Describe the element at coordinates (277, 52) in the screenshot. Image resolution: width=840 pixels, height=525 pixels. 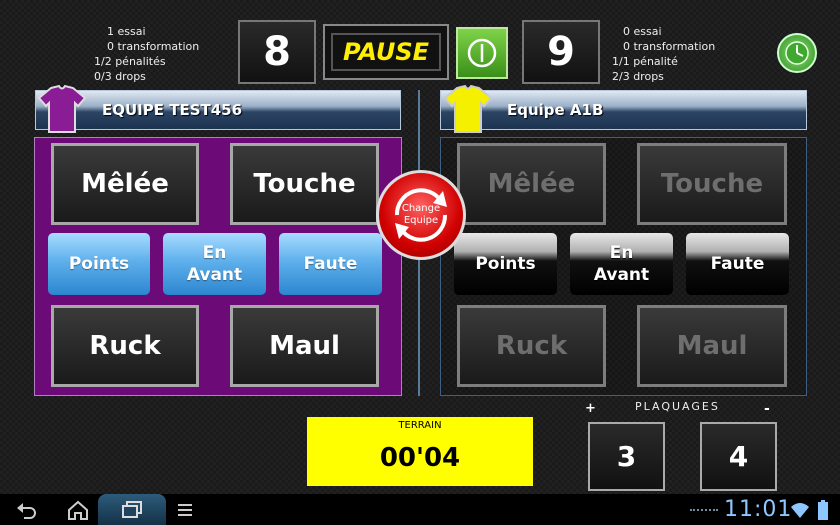
I see `score-left: 8` at that location.